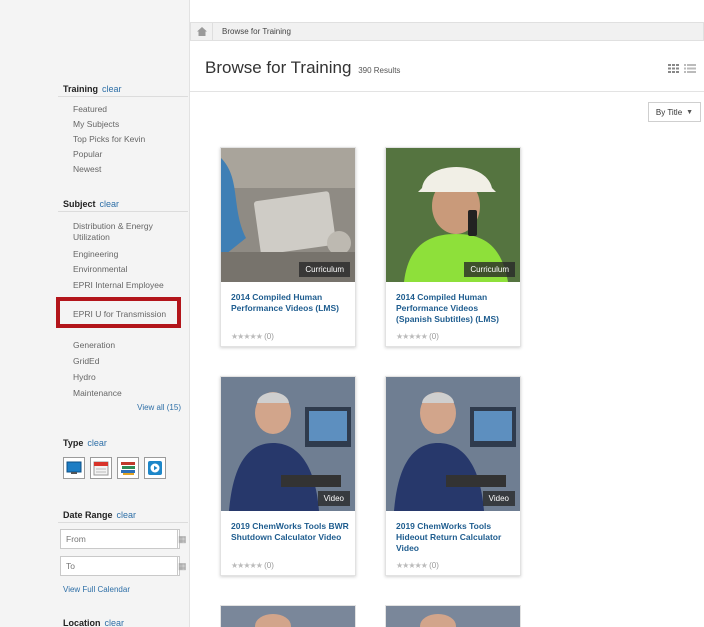 The width and height of the screenshot is (704, 627). Describe the element at coordinates (85, 443) in the screenshot. I see `type-heading: Type clear` at that location.